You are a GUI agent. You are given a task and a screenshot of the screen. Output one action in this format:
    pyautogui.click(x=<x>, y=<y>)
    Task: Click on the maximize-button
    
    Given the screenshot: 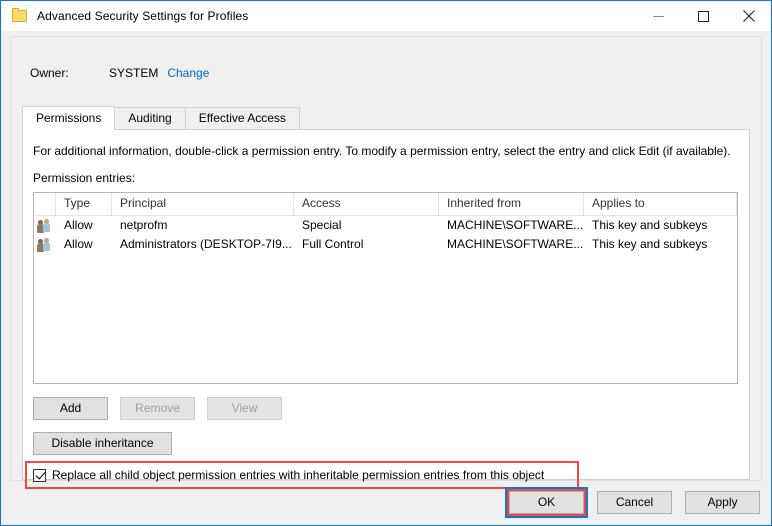 What is the action you would take?
    pyautogui.click(x=703, y=16)
    